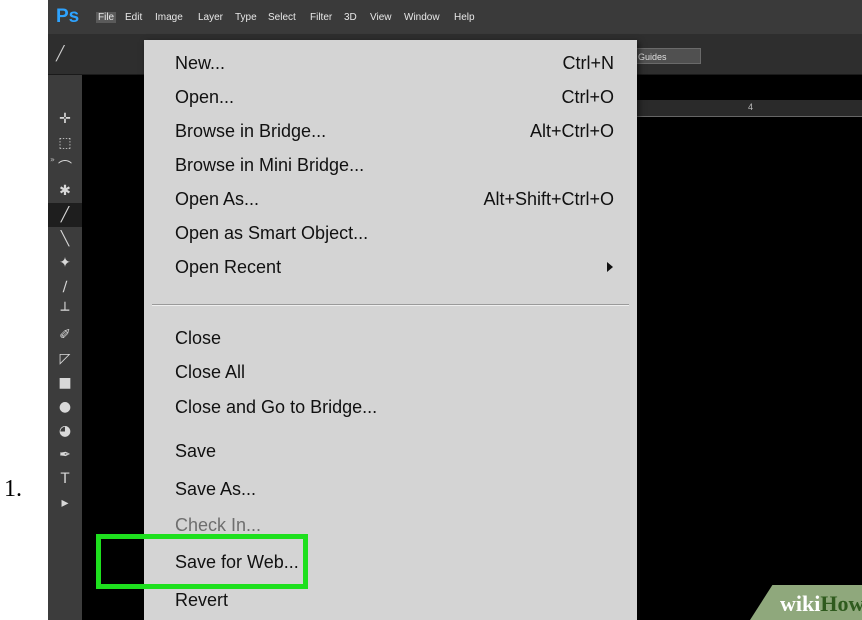  I want to click on submenu-arrow-icon, so click(610, 267).